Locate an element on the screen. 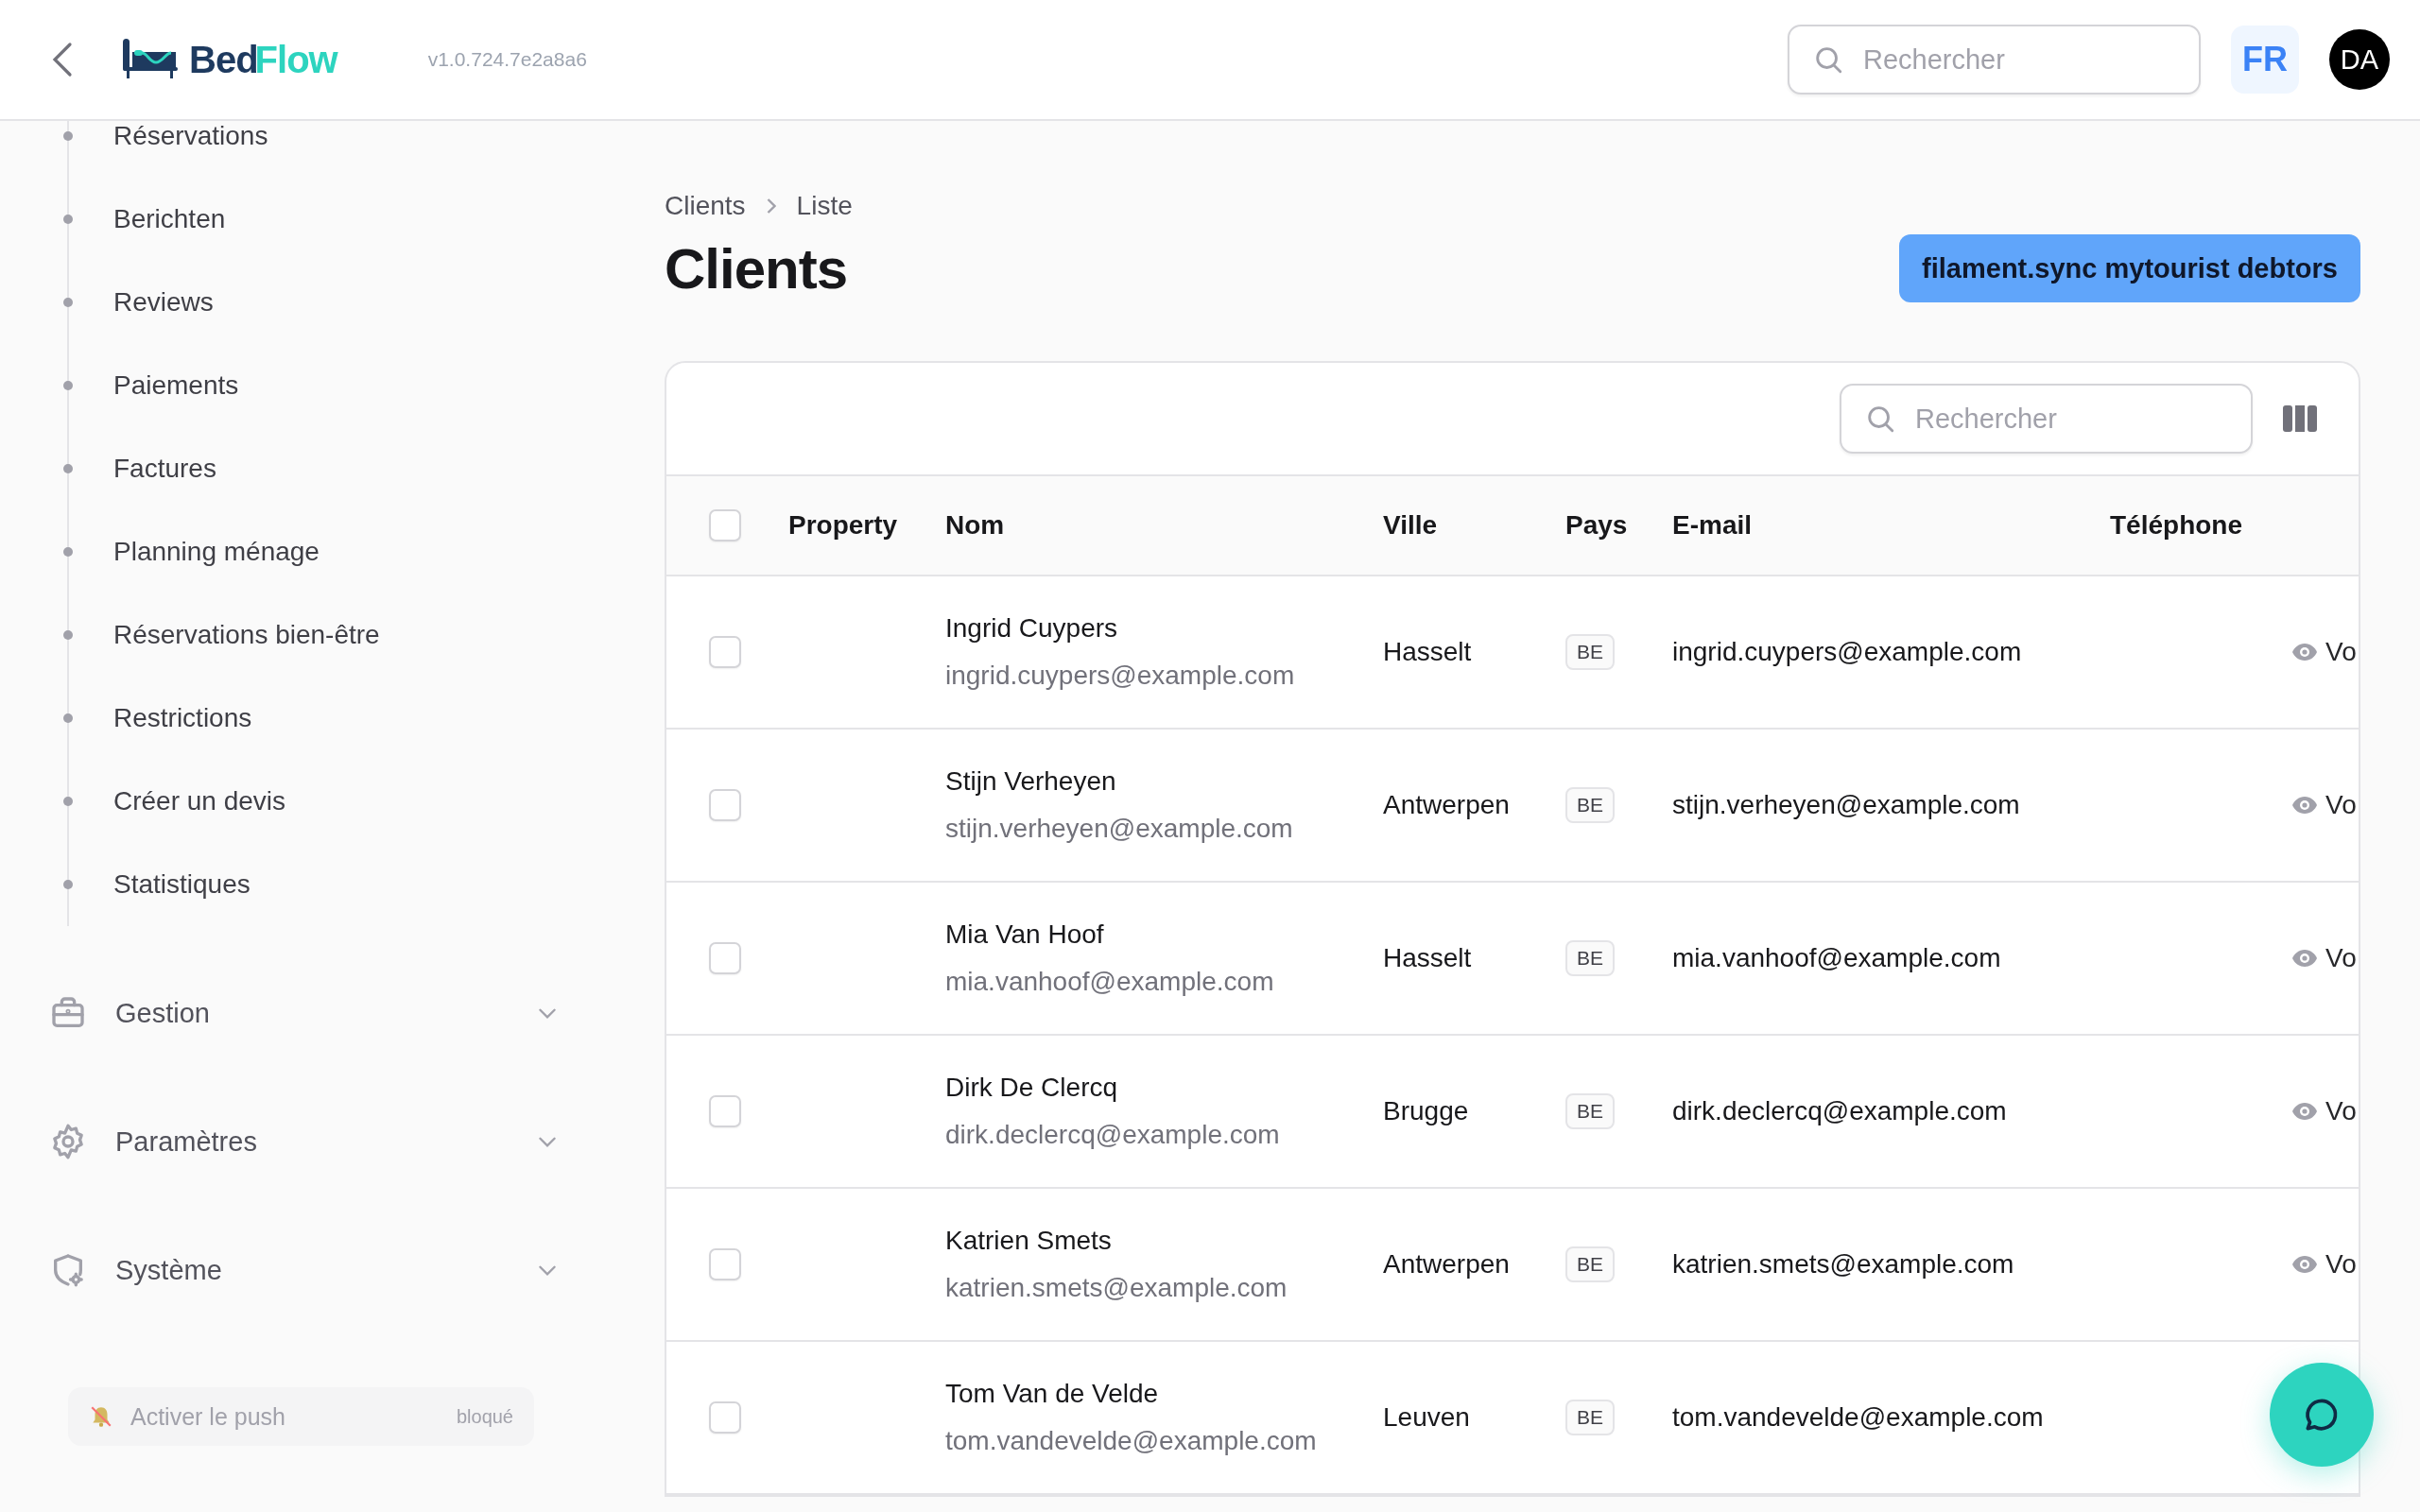  sync-button: filament.sync mytourist debtors is located at coordinates (2129, 268).